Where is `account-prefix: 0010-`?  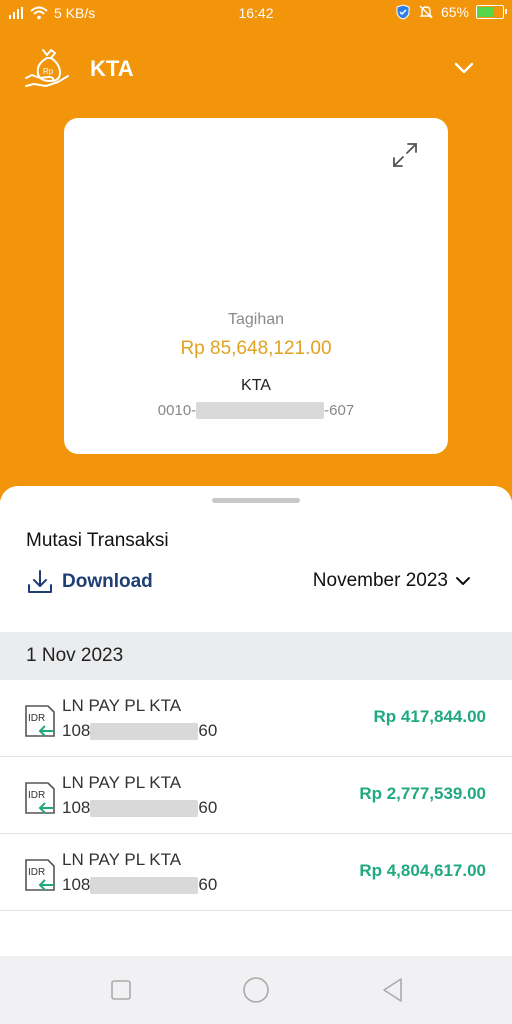
account-prefix: 0010- is located at coordinates (177, 410).